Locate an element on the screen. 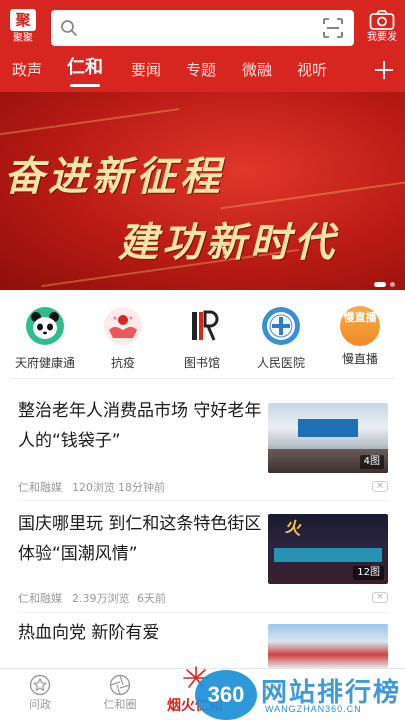 Image resolution: width=405 pixels, height=720 pixels. watermark-url: WANGZHAN360.CN is located at coordinates (313, 709).